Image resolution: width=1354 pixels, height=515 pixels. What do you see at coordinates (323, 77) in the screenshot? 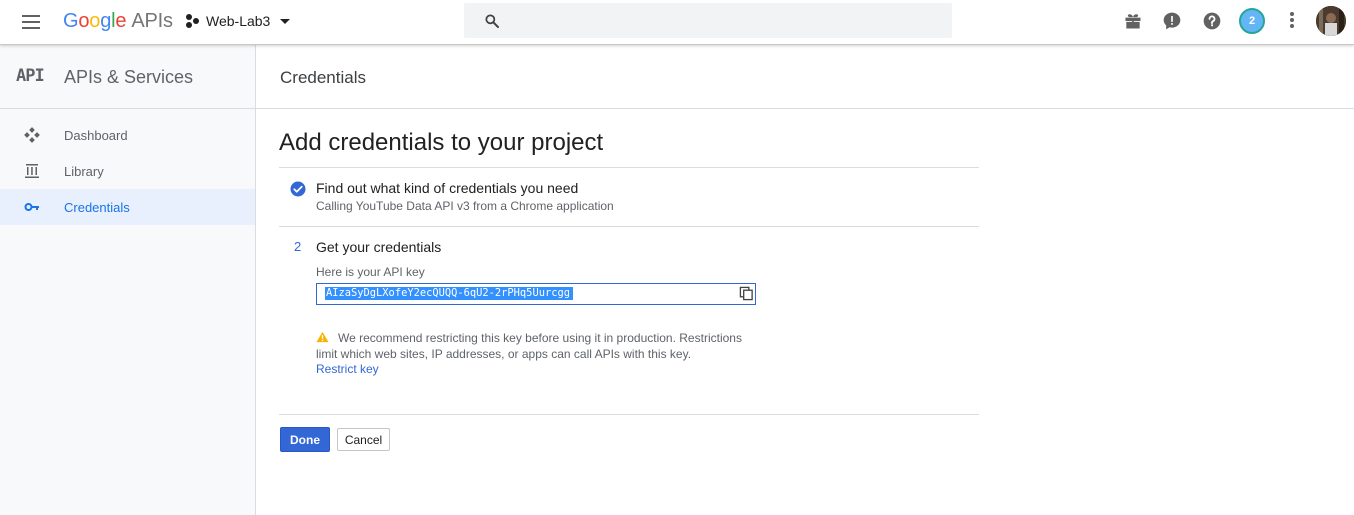
I see `header-title: Credentials` at bounding box center [323, 77].